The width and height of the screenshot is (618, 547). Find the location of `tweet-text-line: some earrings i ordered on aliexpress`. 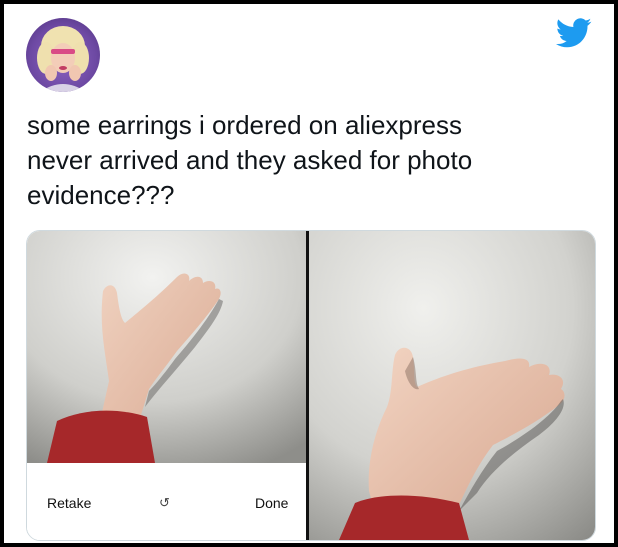

tweet-text-line: some earrings i ordered on aliexpress is located at coordinates (244, 125).